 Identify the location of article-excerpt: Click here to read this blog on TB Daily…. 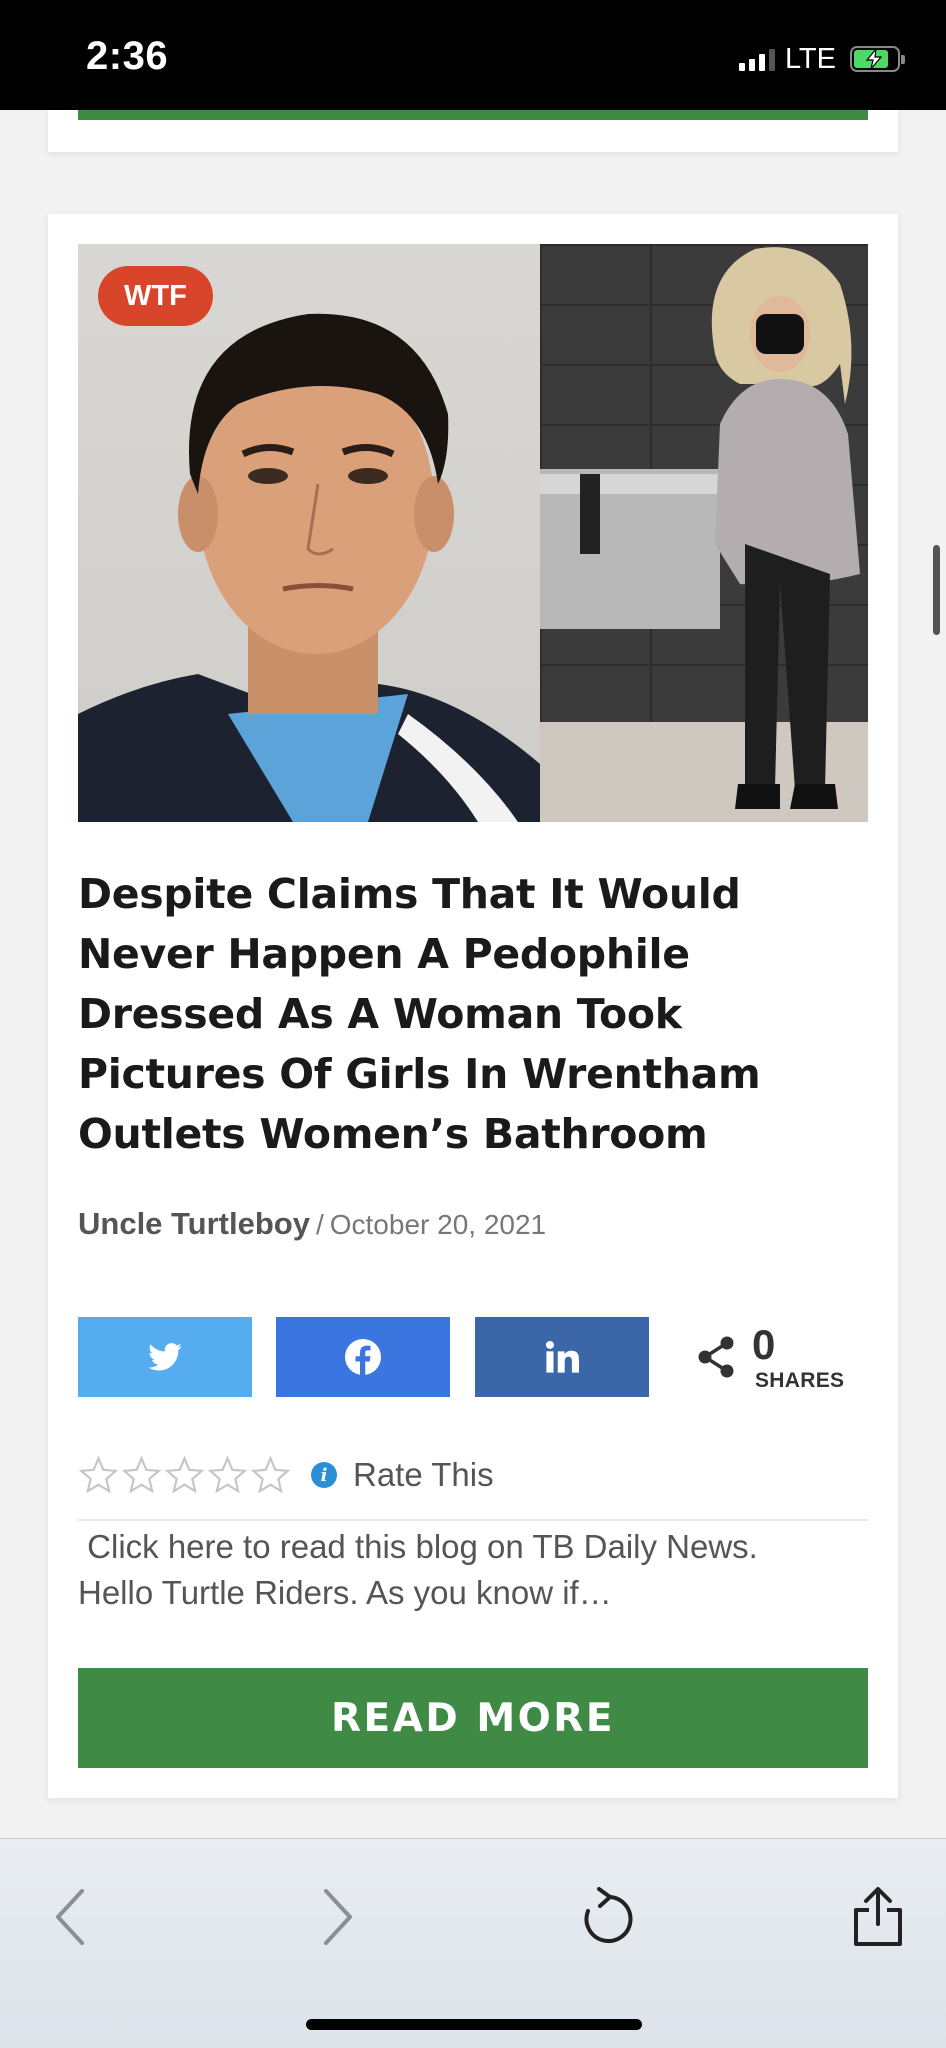
(473, 1570).